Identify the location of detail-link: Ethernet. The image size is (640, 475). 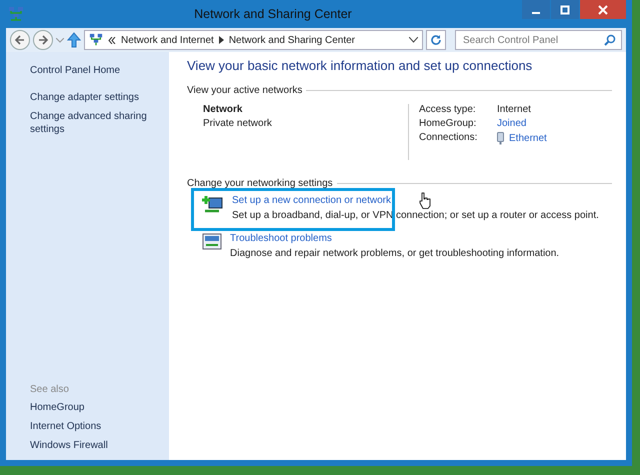
(528, 138).